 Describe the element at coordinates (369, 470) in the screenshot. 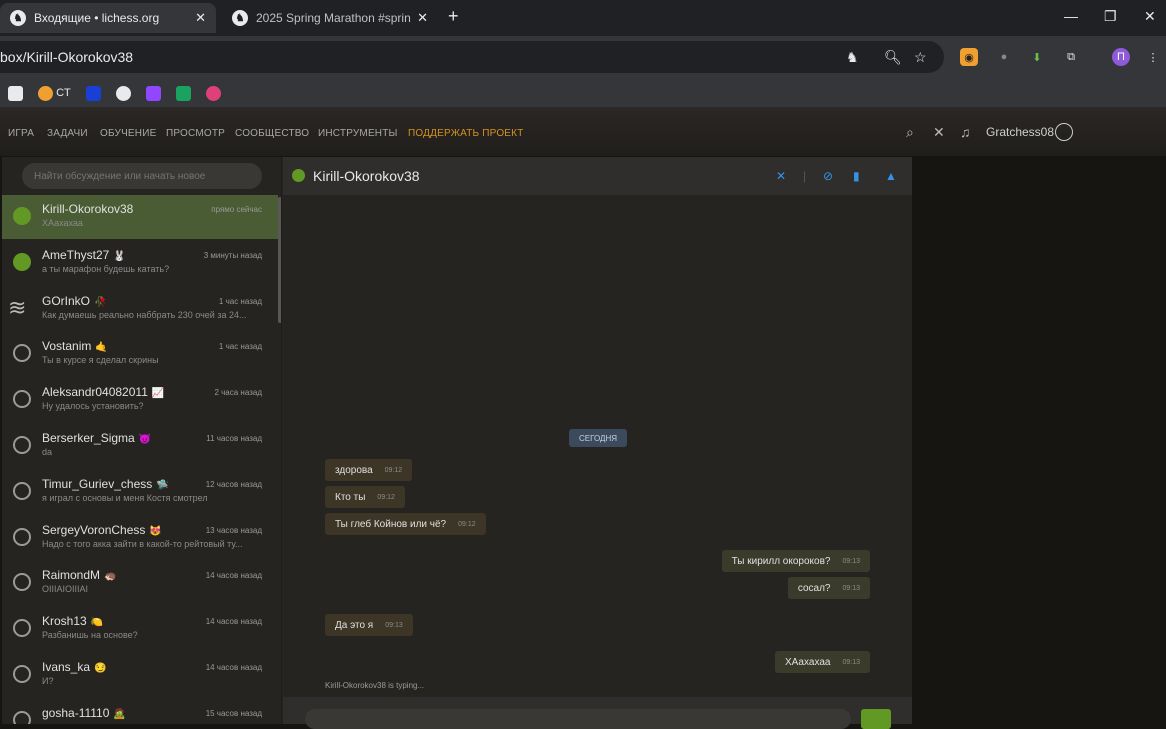

I see `incoming-message: здорова 09:12` at that location.